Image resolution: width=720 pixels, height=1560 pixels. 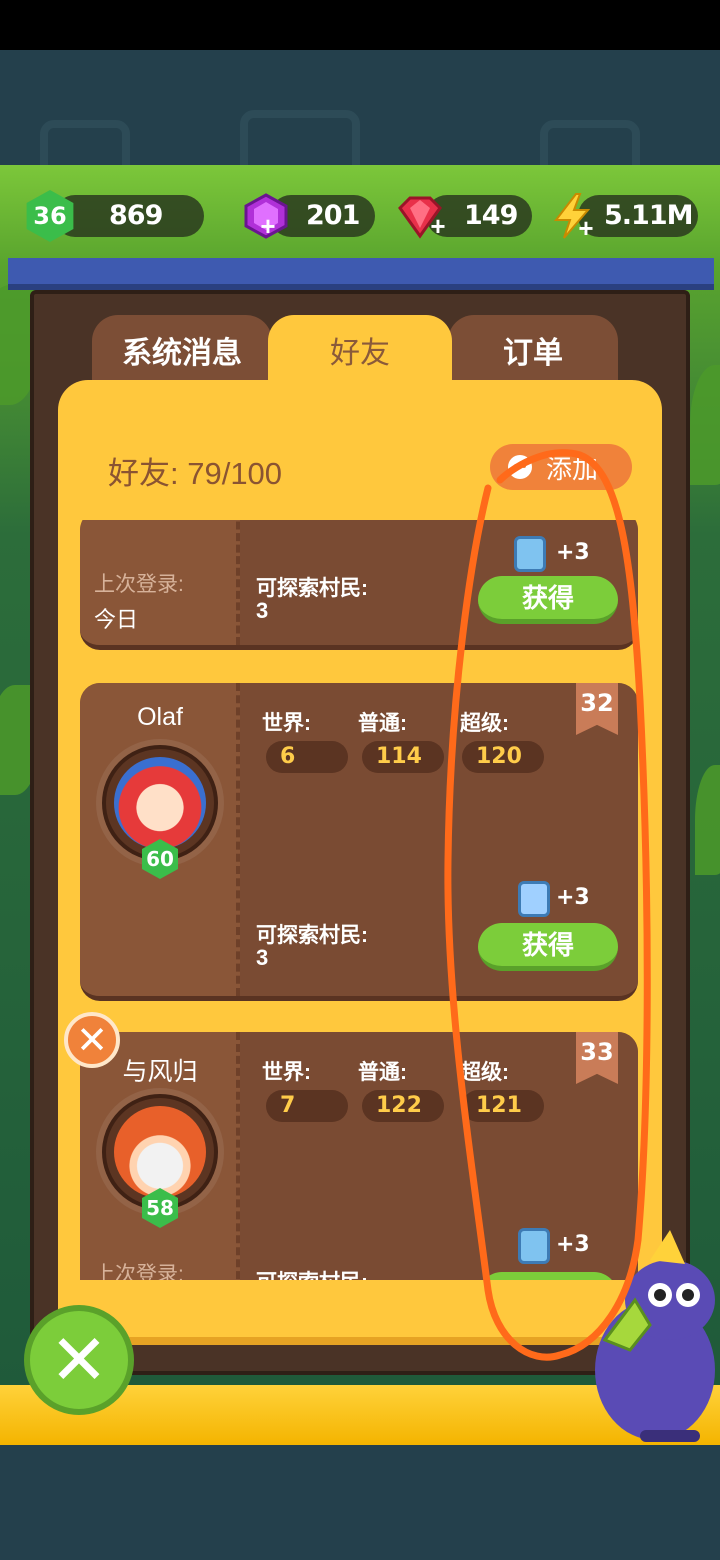 I want to click on background-top, so click(x=360, y=120).